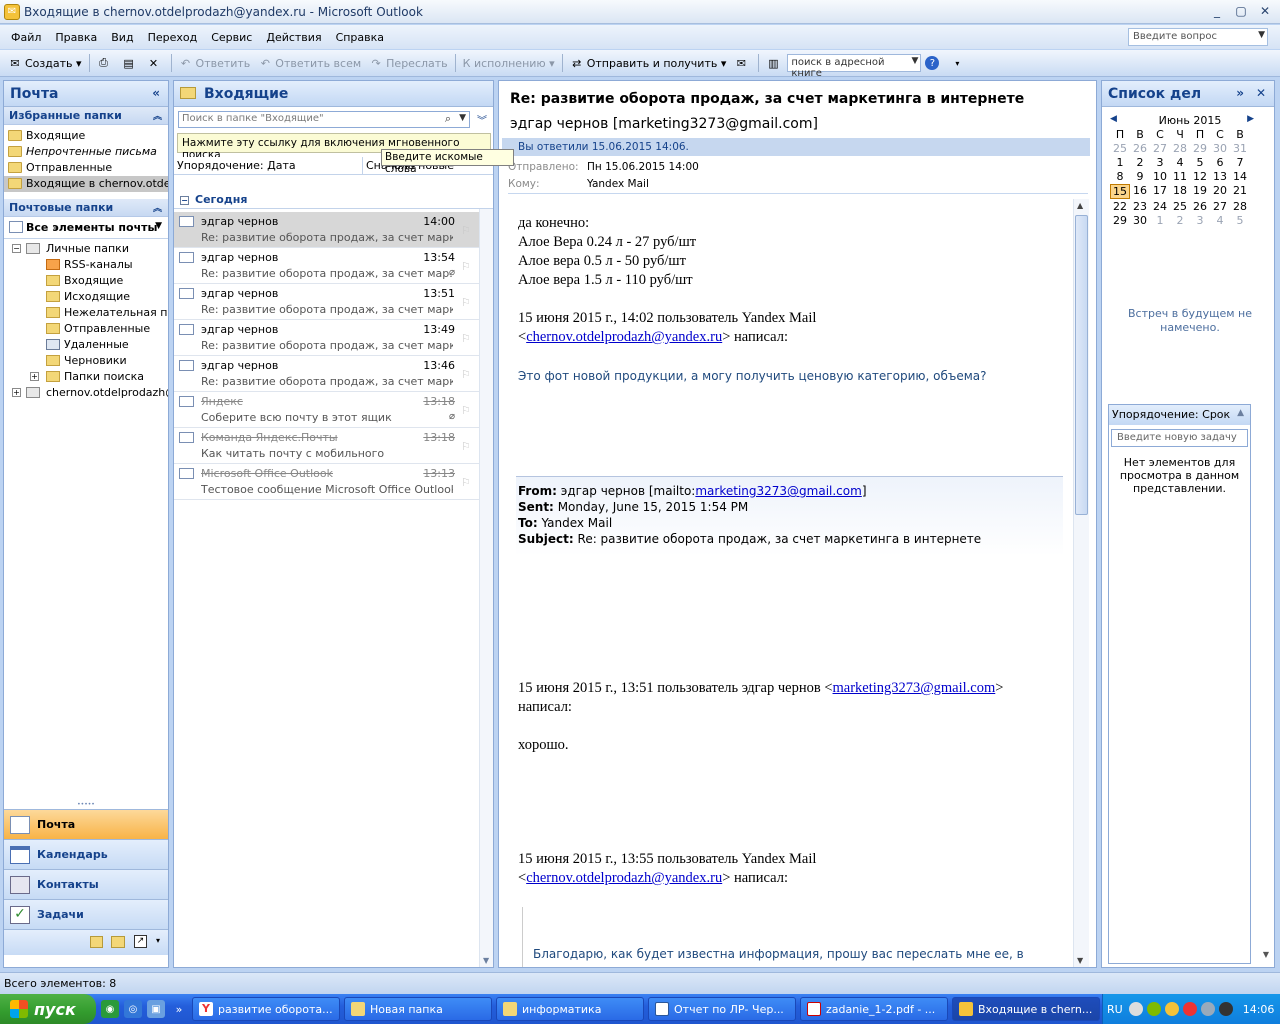  I want to click on menu-view: Вид, so click(122, 37).